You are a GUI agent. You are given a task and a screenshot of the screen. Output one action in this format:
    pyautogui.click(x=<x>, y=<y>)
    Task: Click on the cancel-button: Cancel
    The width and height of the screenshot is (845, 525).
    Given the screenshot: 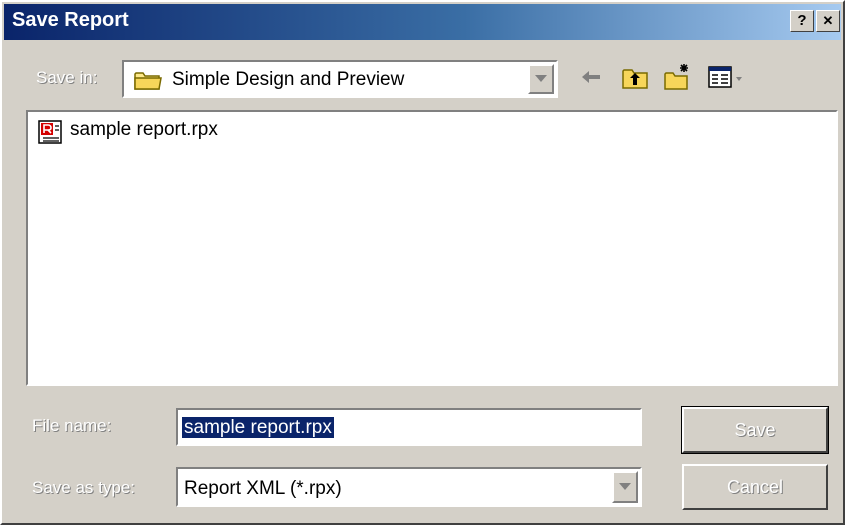 What is the action you would take?
    pyautogui.click(x=755, y=487)
    